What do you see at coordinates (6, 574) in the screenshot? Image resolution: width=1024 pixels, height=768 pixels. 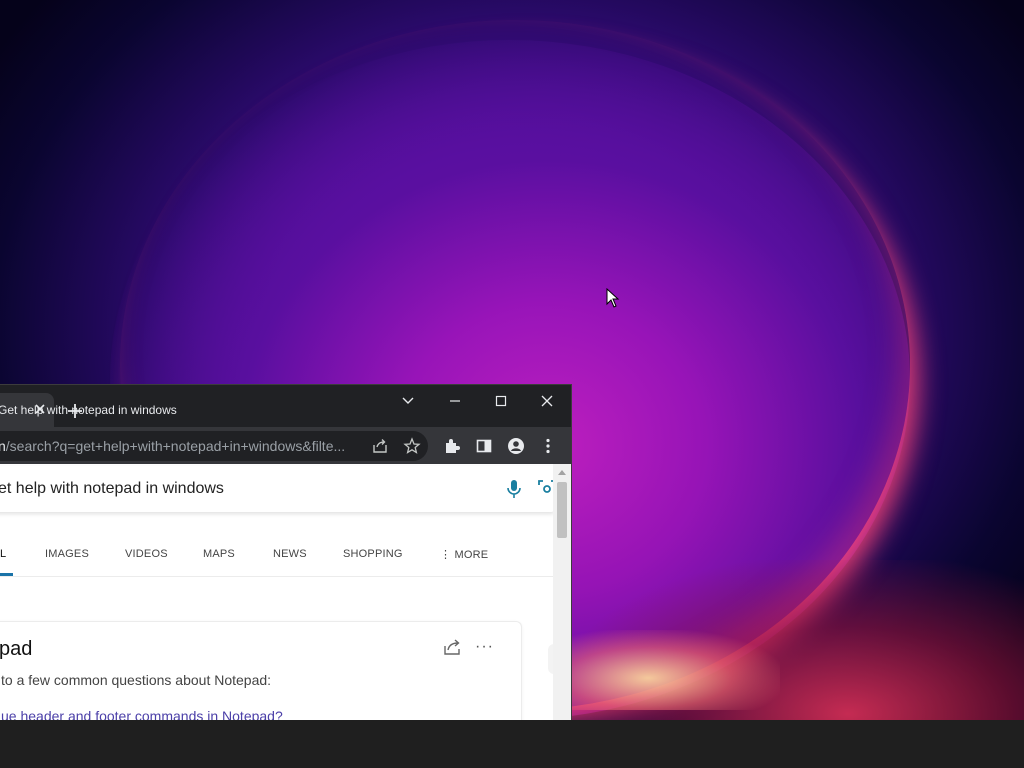 I see `active-tab-indicator` at bounding box center [6, 574].